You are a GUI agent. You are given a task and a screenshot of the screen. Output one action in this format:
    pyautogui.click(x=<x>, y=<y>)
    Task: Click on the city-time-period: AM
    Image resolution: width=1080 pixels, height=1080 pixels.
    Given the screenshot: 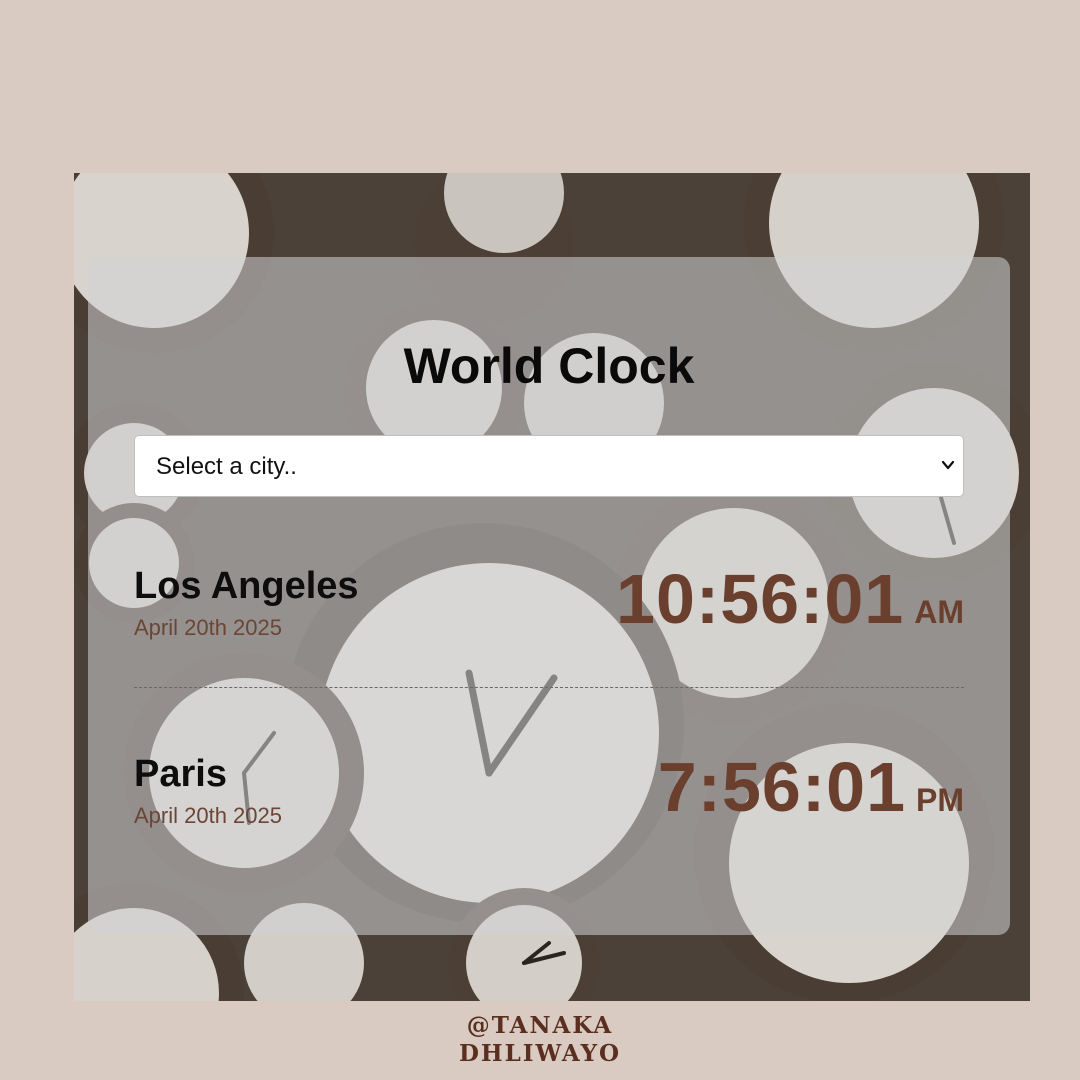 What is the action you would take?
    pyautogui.click(x=939, y=612)
    